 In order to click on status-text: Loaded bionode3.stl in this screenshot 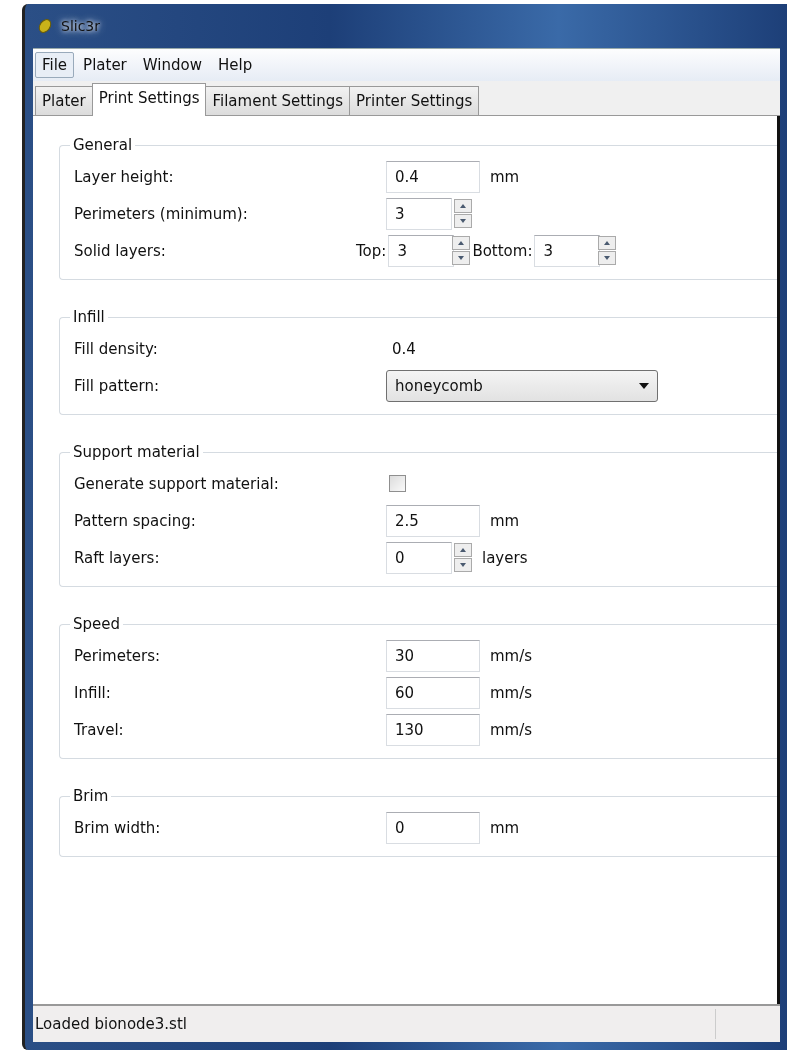, I will do `click(374, 1024)`.